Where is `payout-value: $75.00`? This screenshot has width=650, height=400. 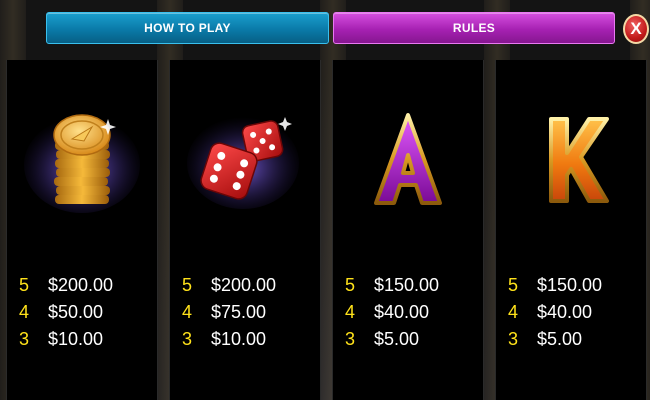
payout-value: $75.00 is located at coordinates (239, 312).